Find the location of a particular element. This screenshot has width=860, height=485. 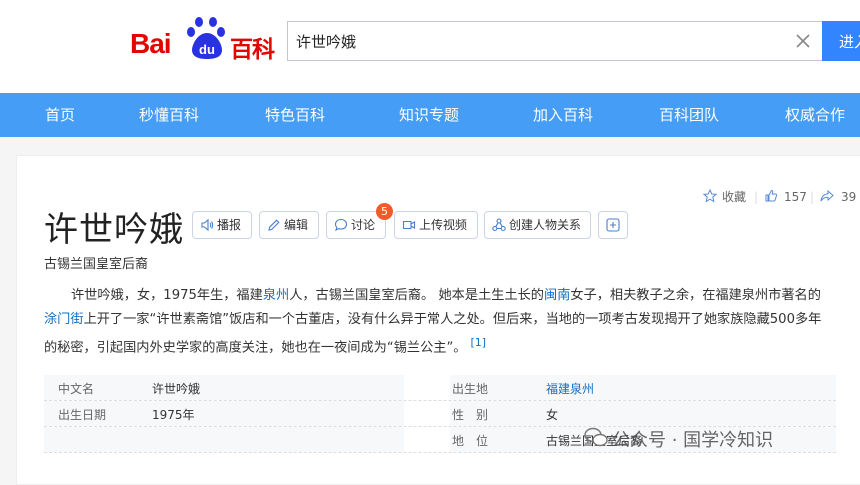

main-nav: 首页 秒懂百科 特色百科 知识专题 加入百科 百科团队 权威合作 is located at coordinates (430, 115).